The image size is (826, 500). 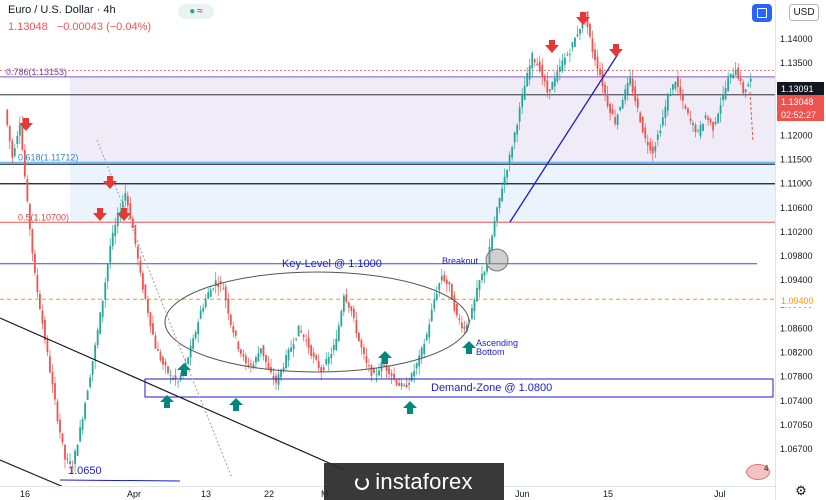 I want to click on fib-label-05: 0.5(1.10700), so click(x=43, y=217).